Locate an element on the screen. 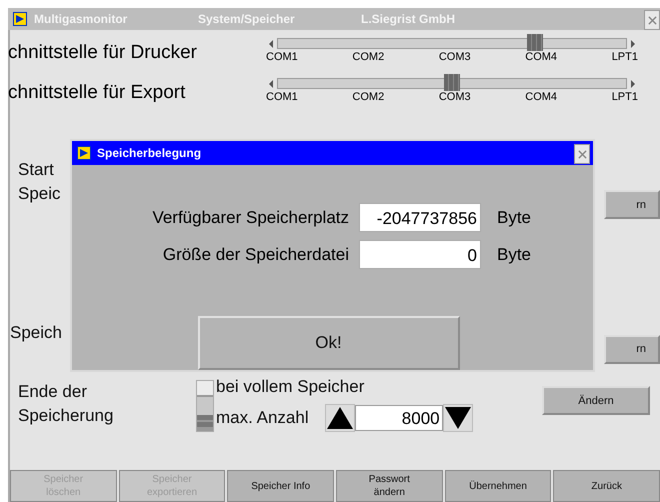 The height and width of the screenshot is (502, 660). change-button: Ändern is located at coordinates (596, 400).